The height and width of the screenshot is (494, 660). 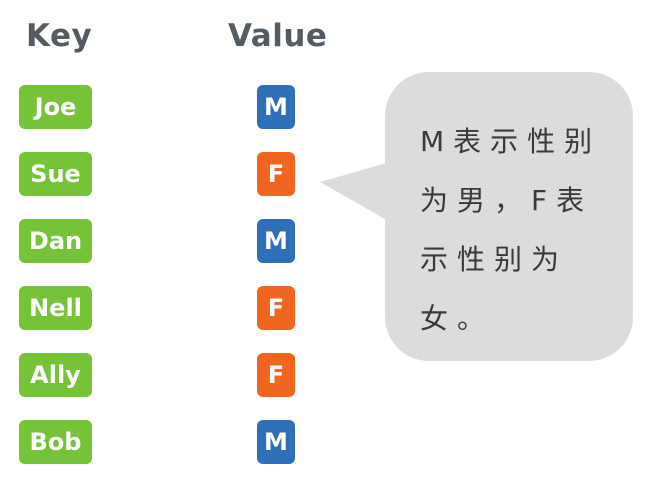 I want to click on key-value-row: Ally F, so click(x=170, y=375).